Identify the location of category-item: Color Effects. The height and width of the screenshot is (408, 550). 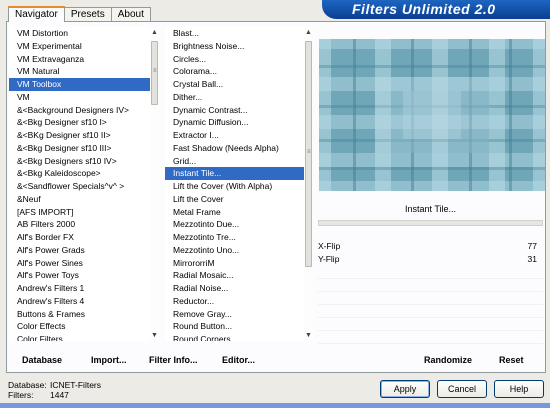
(84, 326).